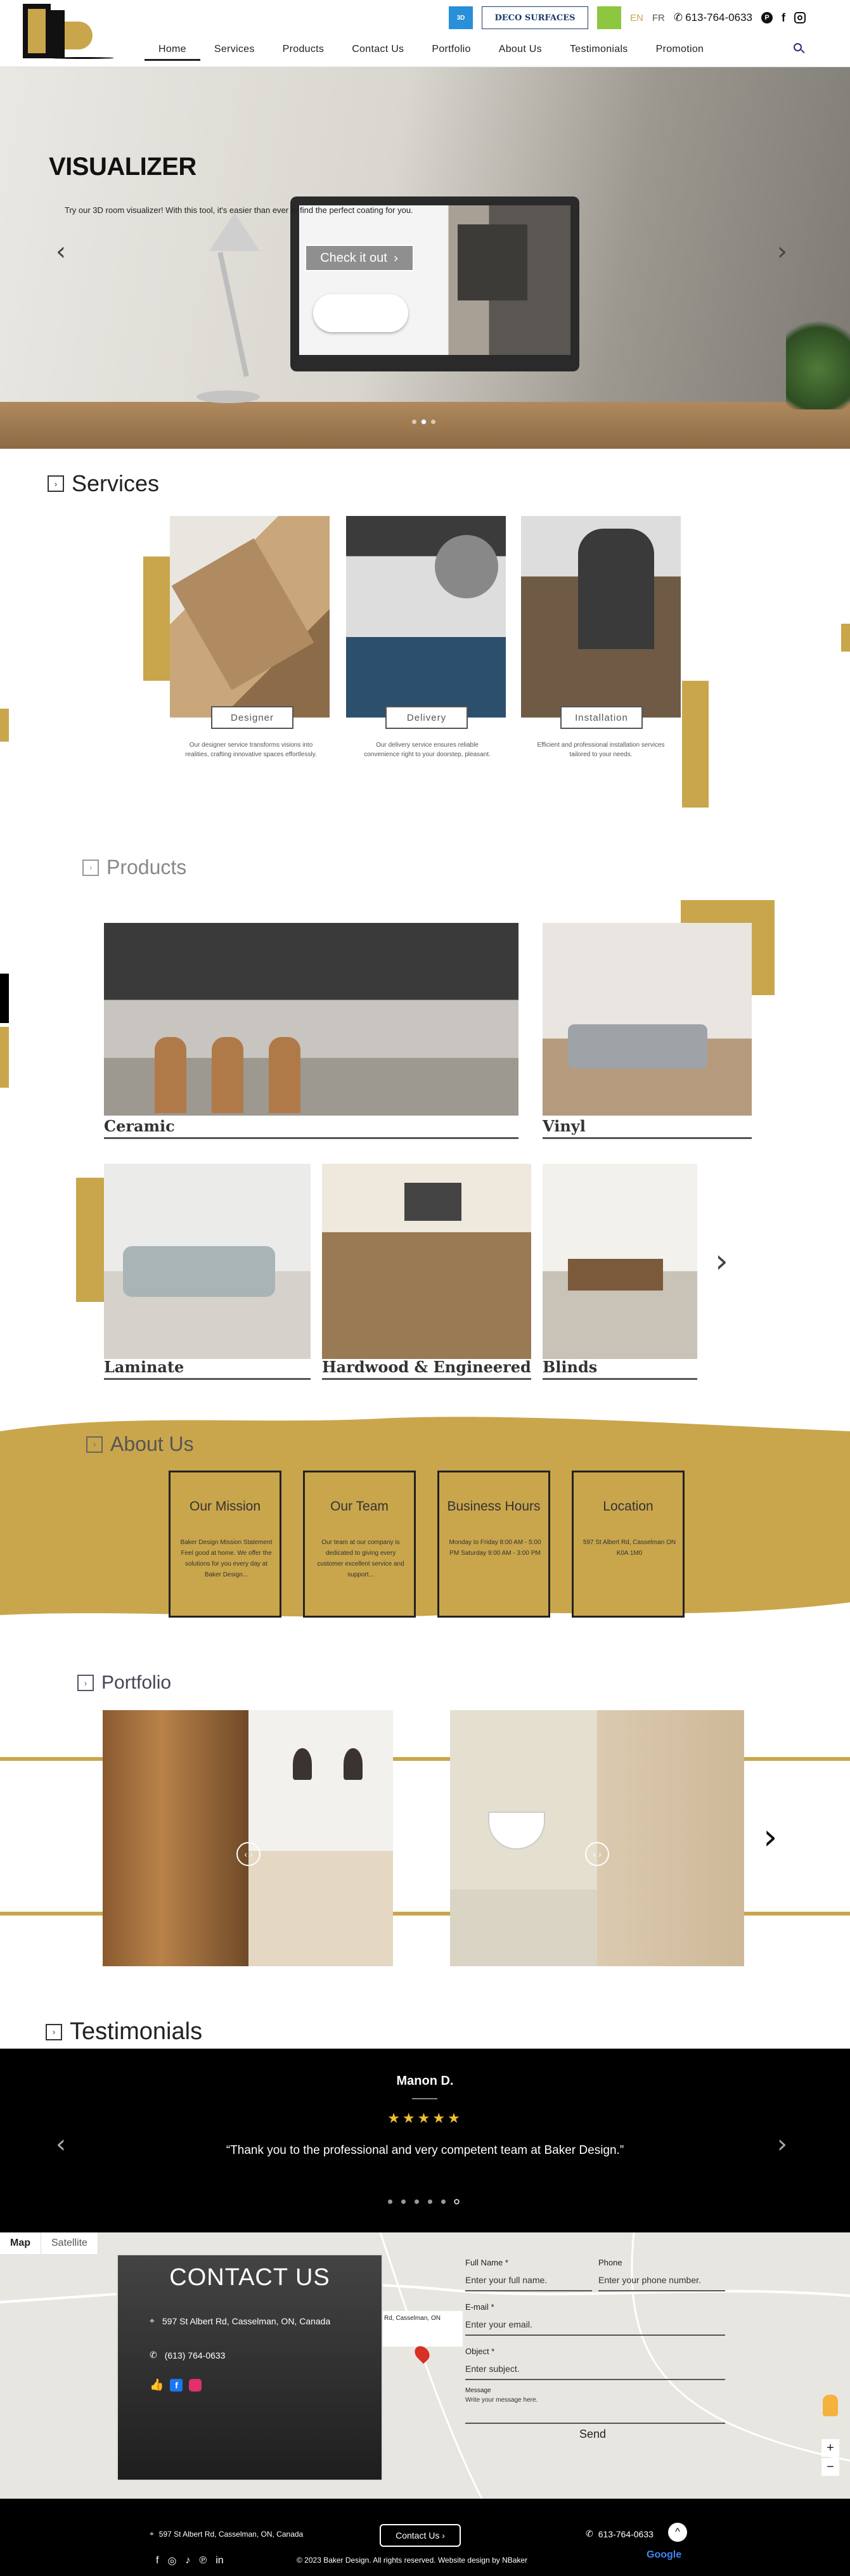 The height and width of the screenshot is (2576, 850). I want to click on zoom-out-button: −, so click(830, 2467).